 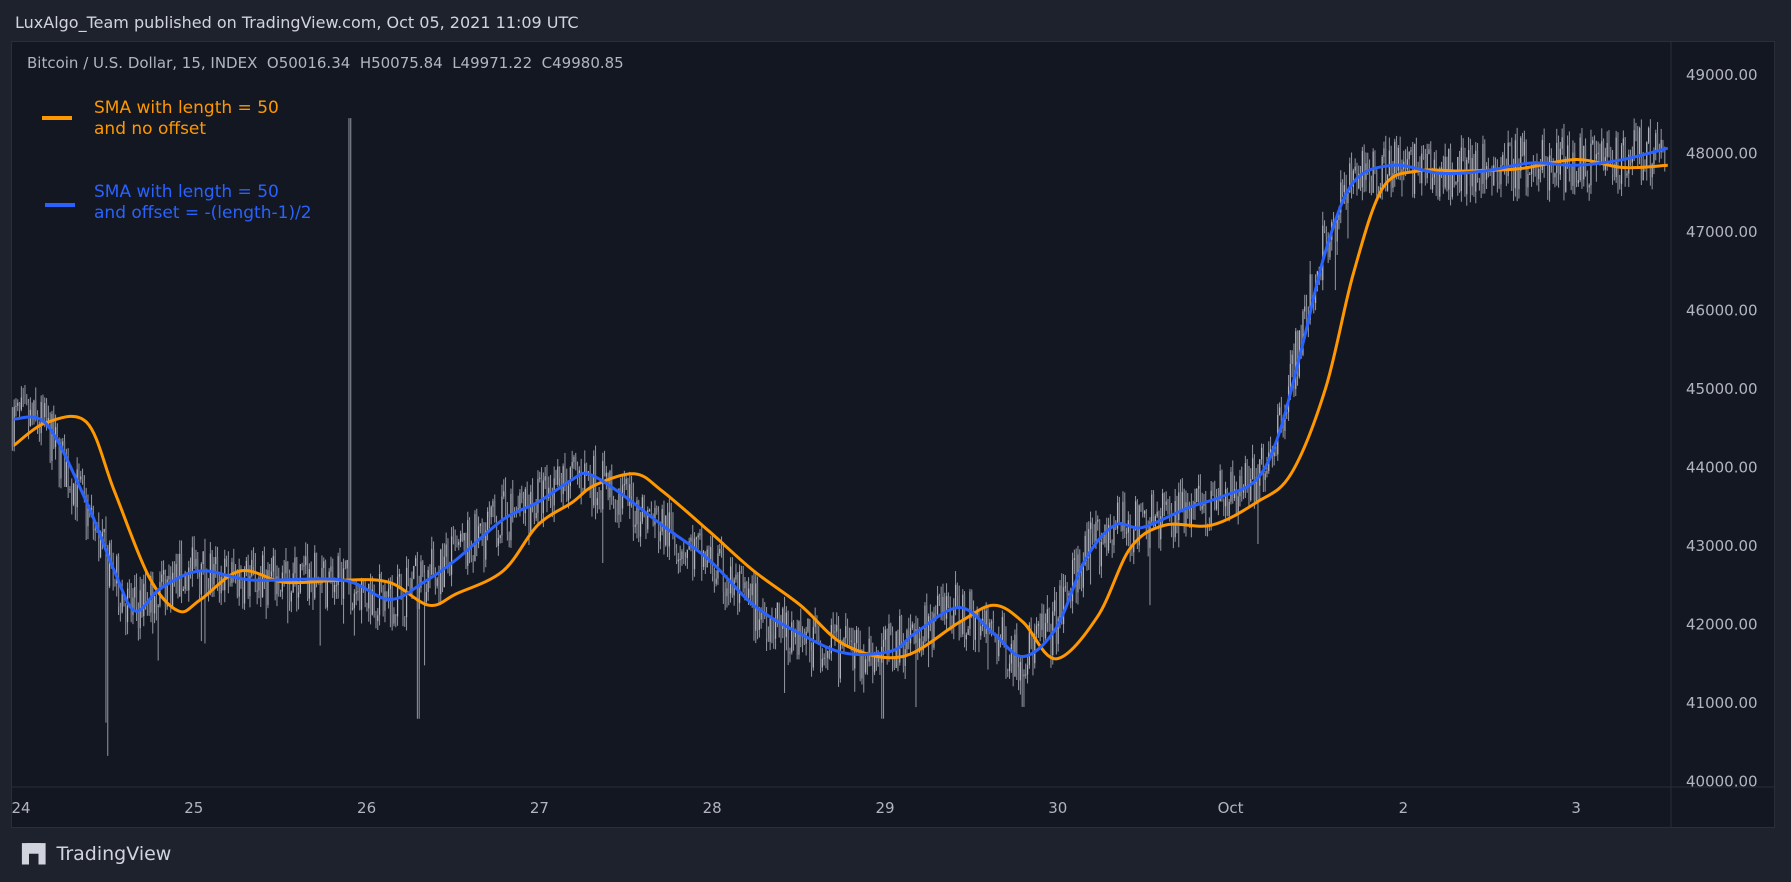 I want to click on time-axis: 24 25 26 27 28 29 30 Oct 2 3, so click(x=796, y=808).